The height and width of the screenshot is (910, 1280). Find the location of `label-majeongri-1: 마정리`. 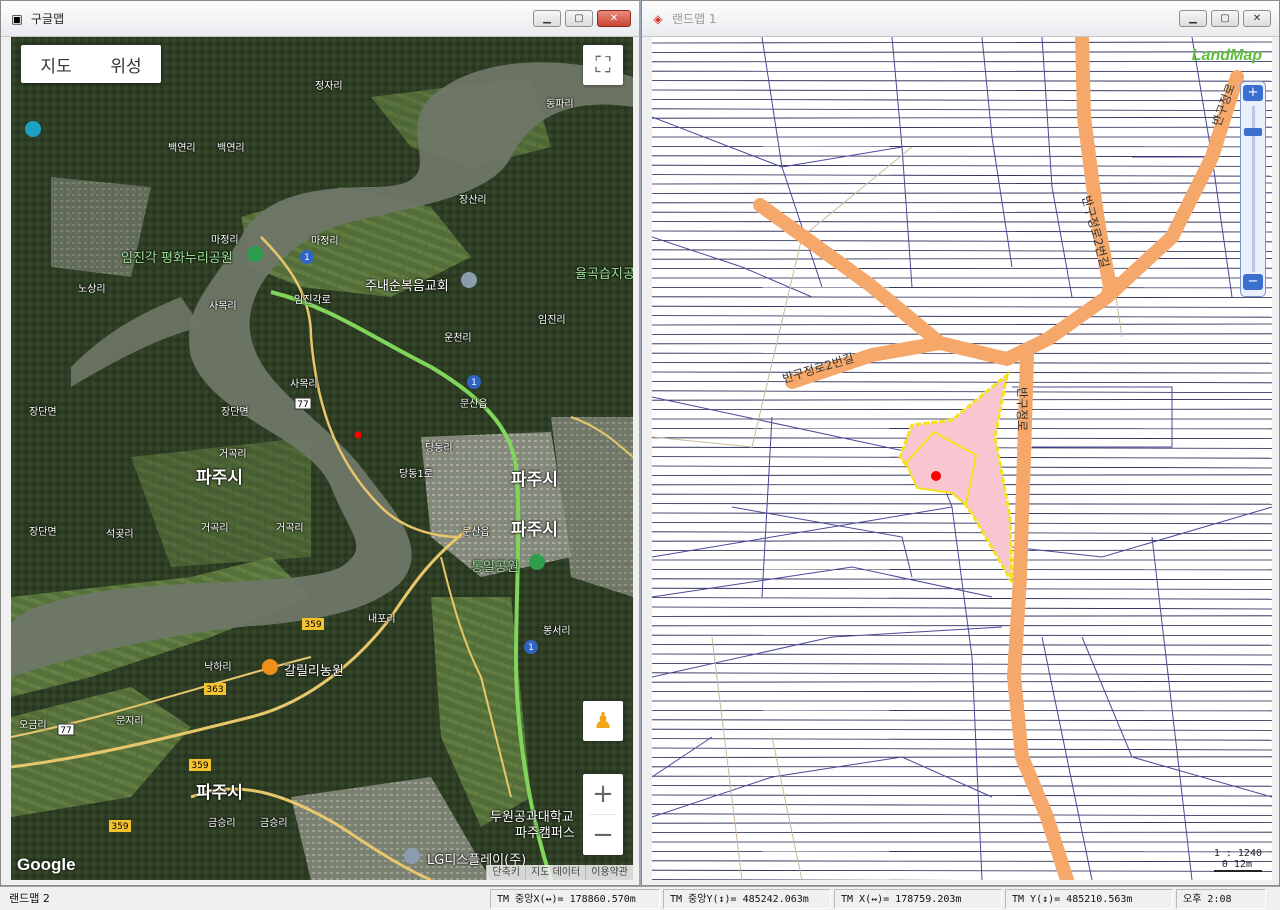

label-majeongri-1: 마정리 is located at coordinates (225, 240).